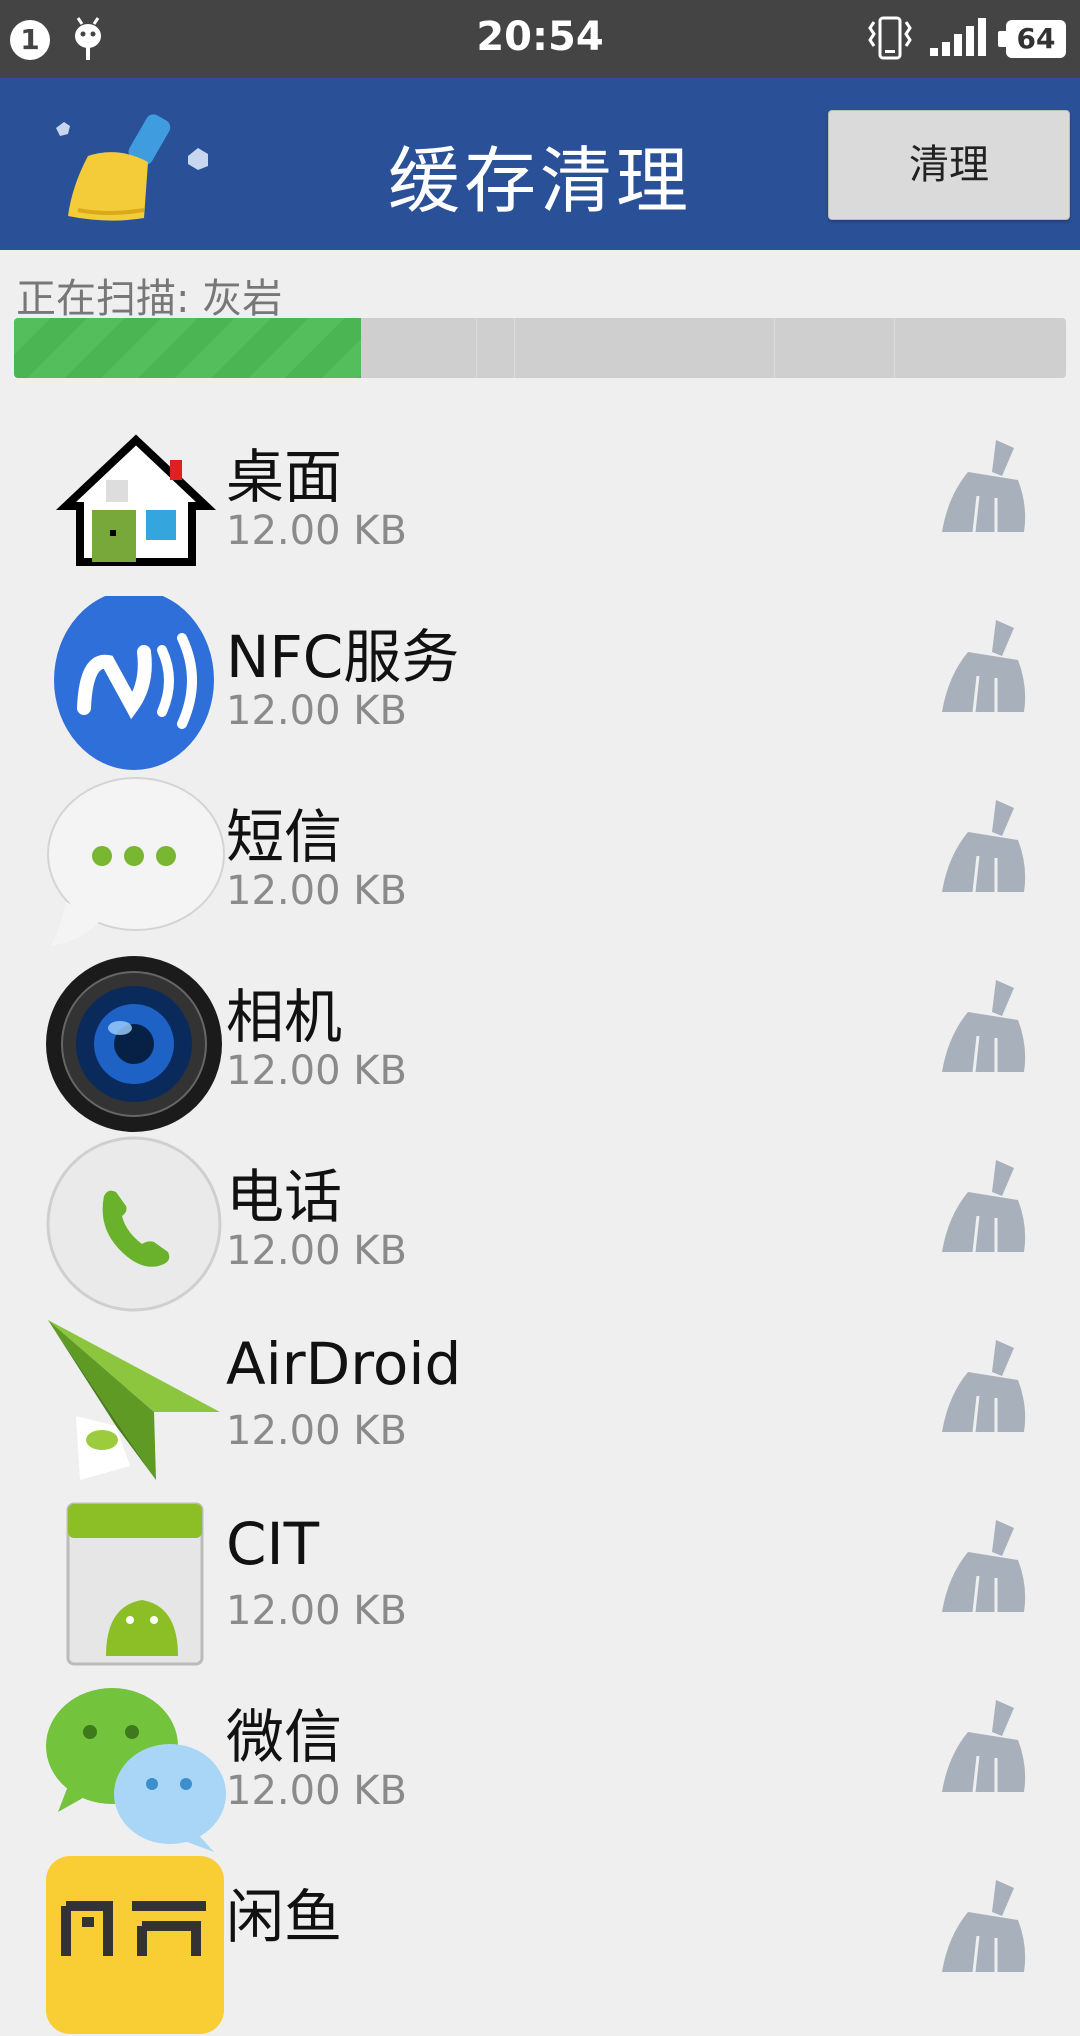 The image size is (1080, 2036). What do you see at coordinates (284, 1917) in the screenshot?
I see `app-name: 闲鱼` at bounding box center [284, 1917].